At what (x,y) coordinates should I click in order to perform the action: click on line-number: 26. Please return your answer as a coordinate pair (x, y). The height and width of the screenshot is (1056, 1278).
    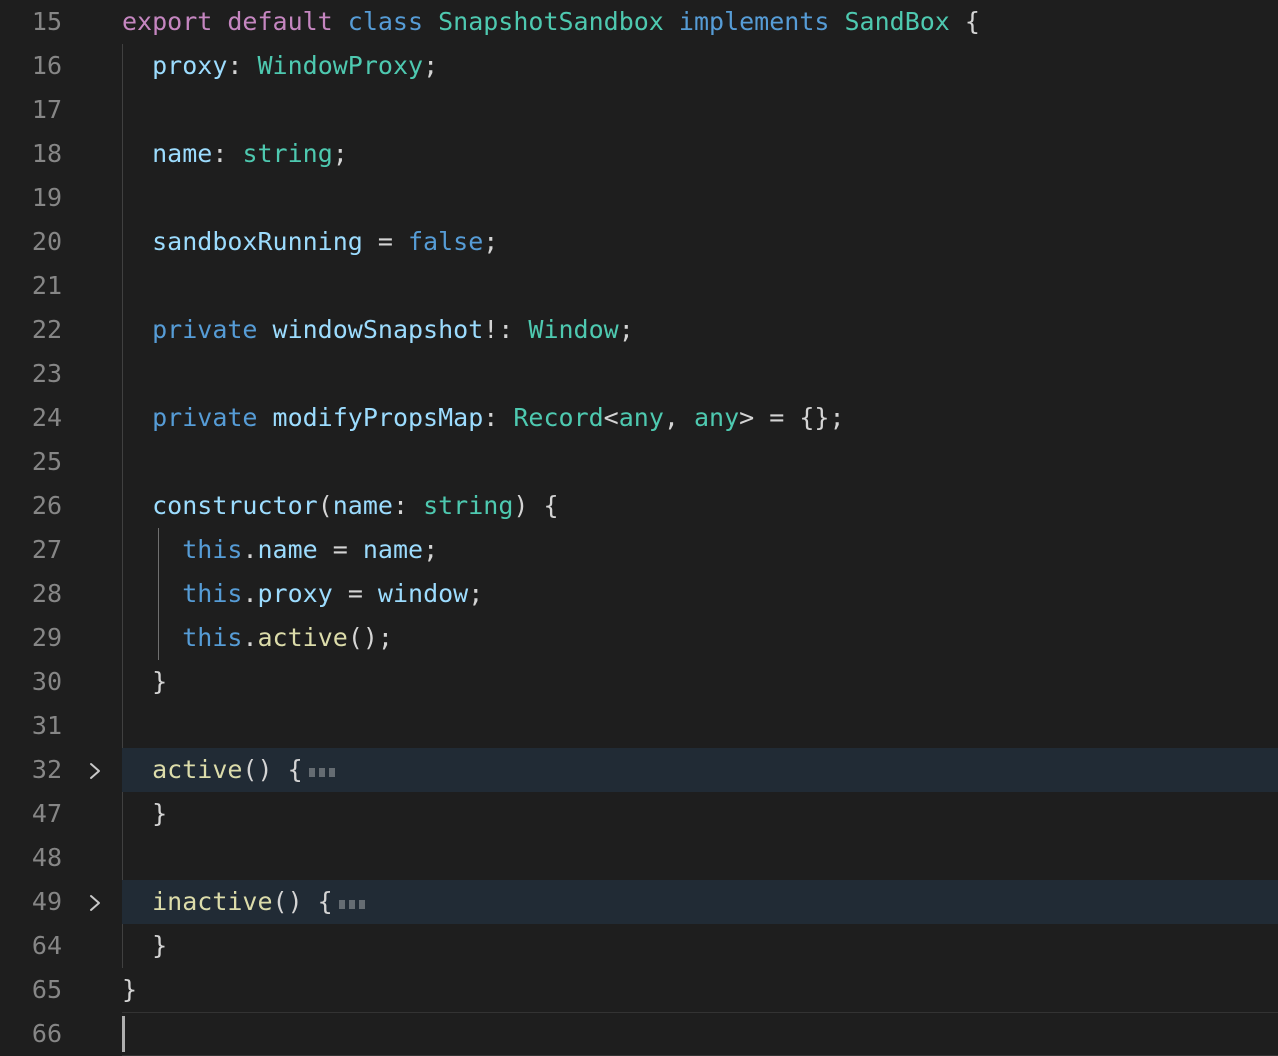
    Looking at the image, I should click on (46, 505).